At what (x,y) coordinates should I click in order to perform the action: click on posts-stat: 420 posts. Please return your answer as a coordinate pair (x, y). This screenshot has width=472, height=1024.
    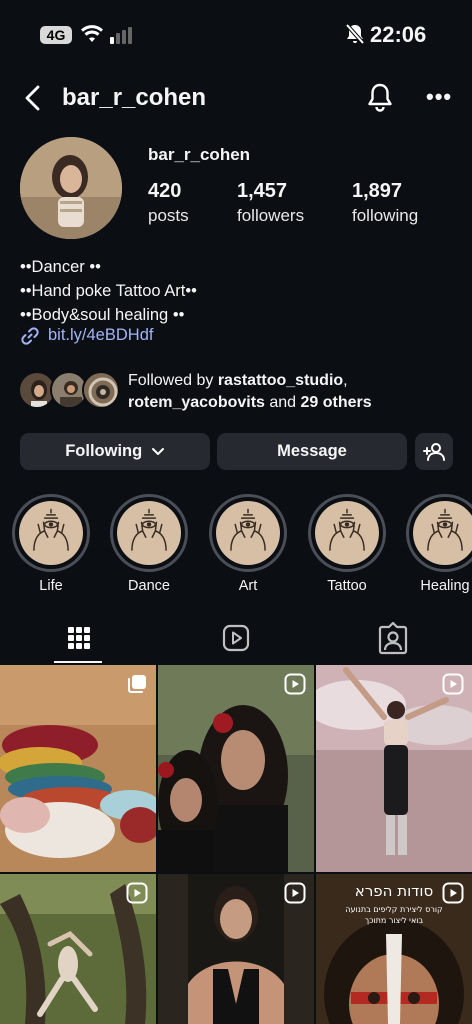
    Looking at the image, I should click on (168, 203).